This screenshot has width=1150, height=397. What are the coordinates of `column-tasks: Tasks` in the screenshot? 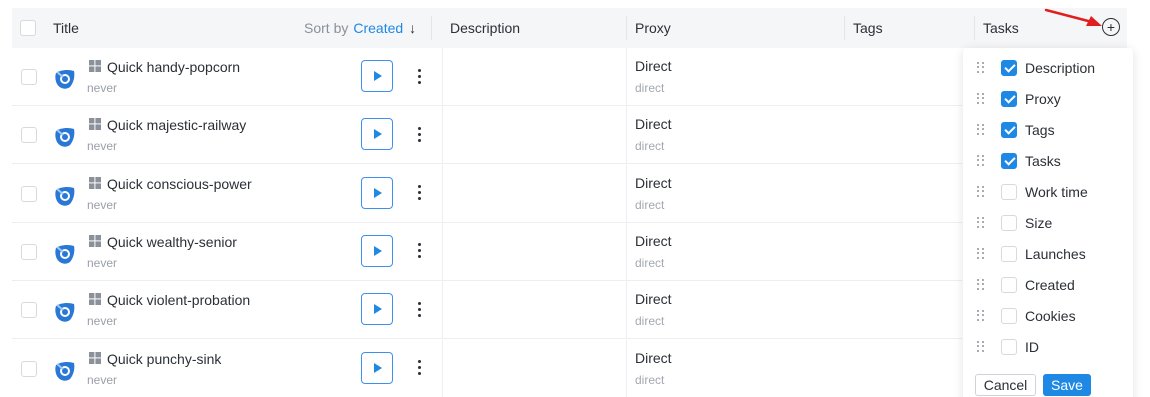 It's located at (1001, 28).